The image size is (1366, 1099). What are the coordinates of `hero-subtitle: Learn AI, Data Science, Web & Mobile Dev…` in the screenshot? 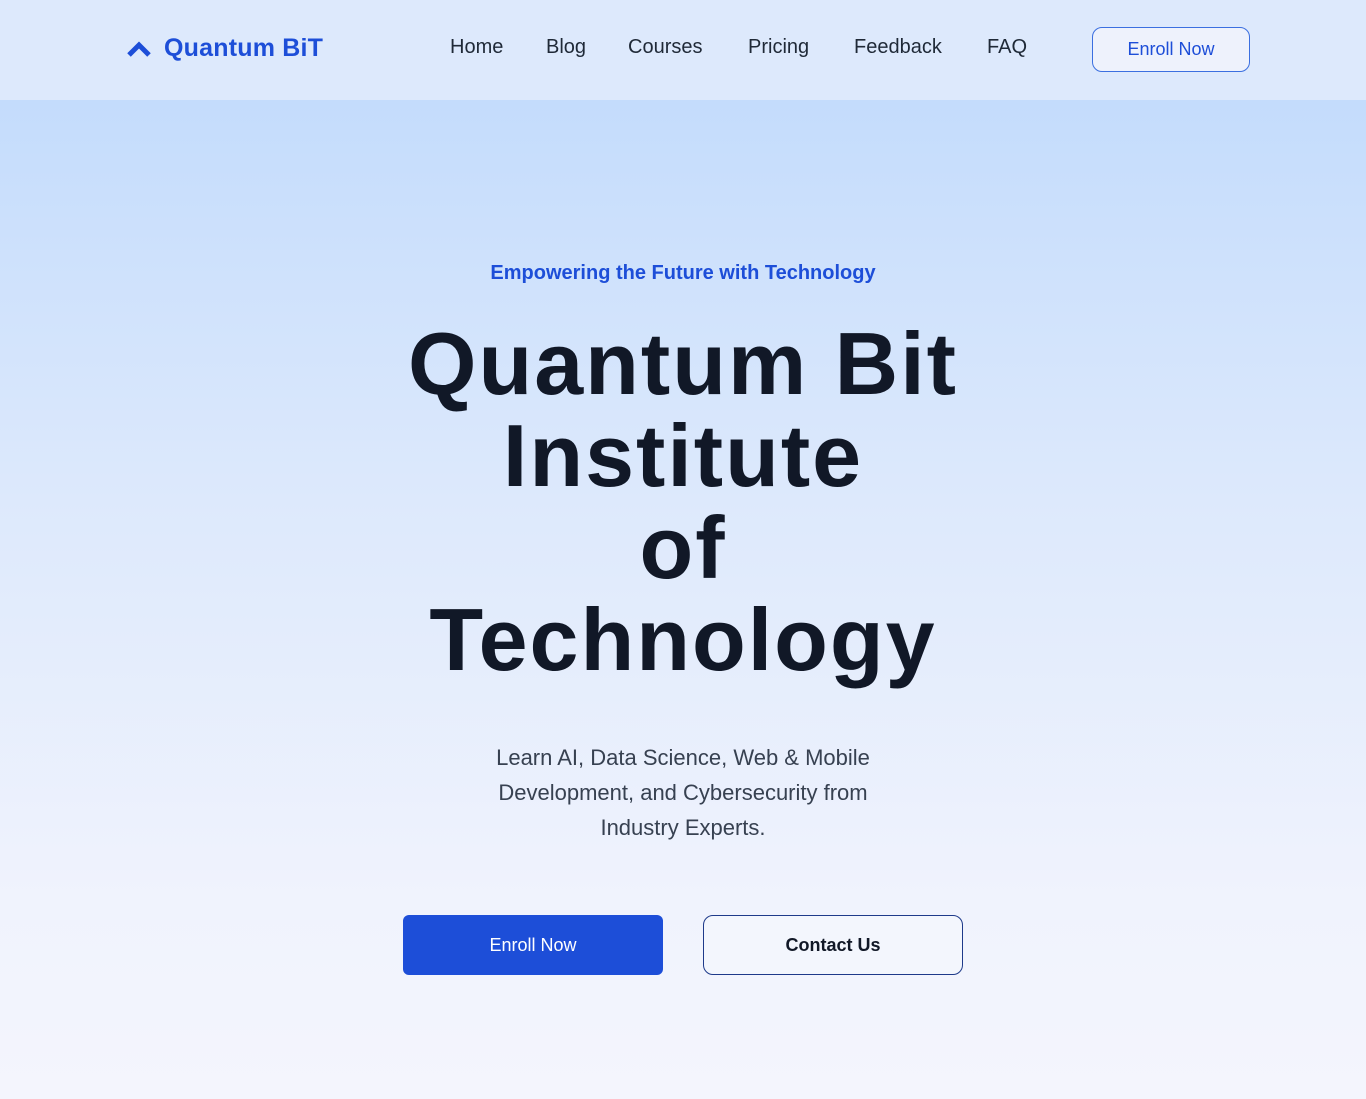 It's located at (683, 792).